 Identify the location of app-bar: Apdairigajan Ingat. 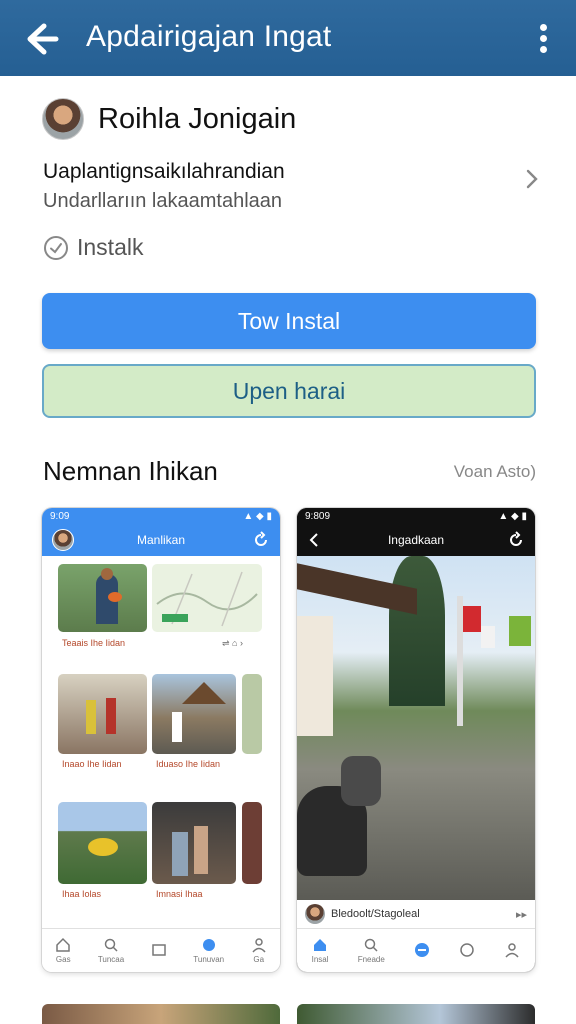
(288, 38).